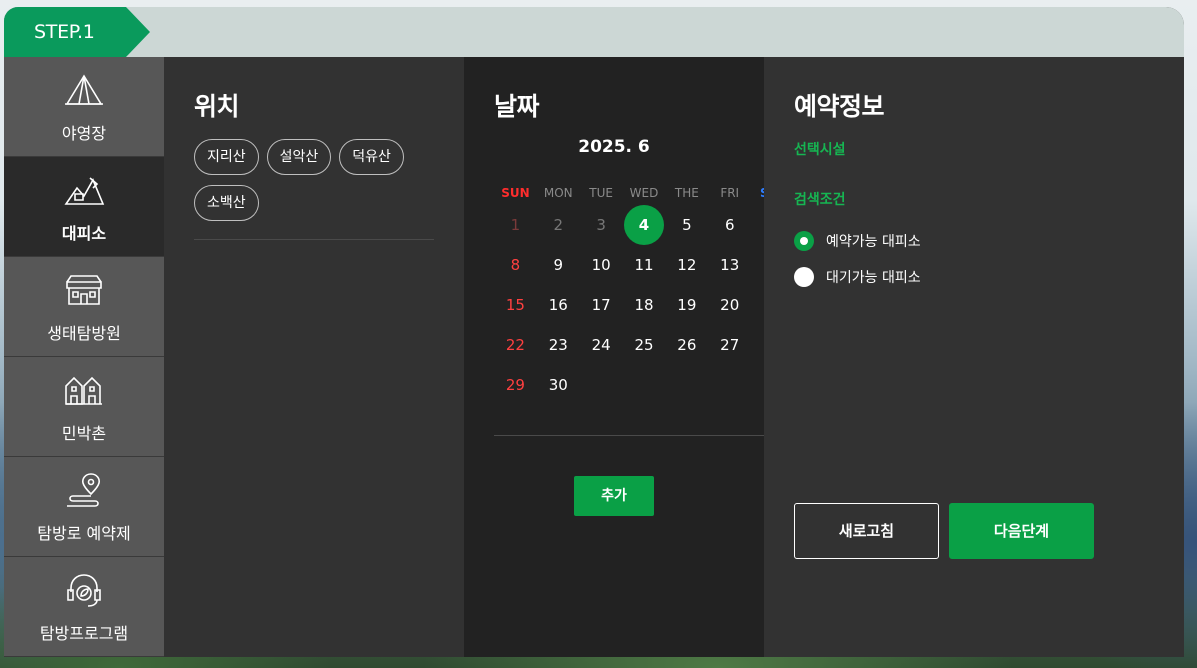 The height and width of the screenshot is (668, 1197). I want to click on calendar-day: 30, so click(558, 385).